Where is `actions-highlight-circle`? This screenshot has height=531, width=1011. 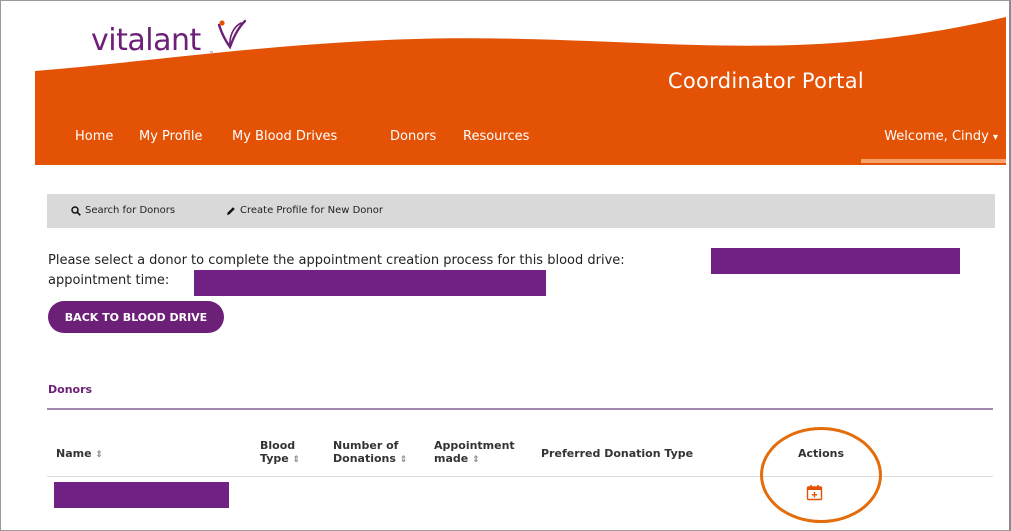 actions-highlight-circle is located at coordinates (821, 475).